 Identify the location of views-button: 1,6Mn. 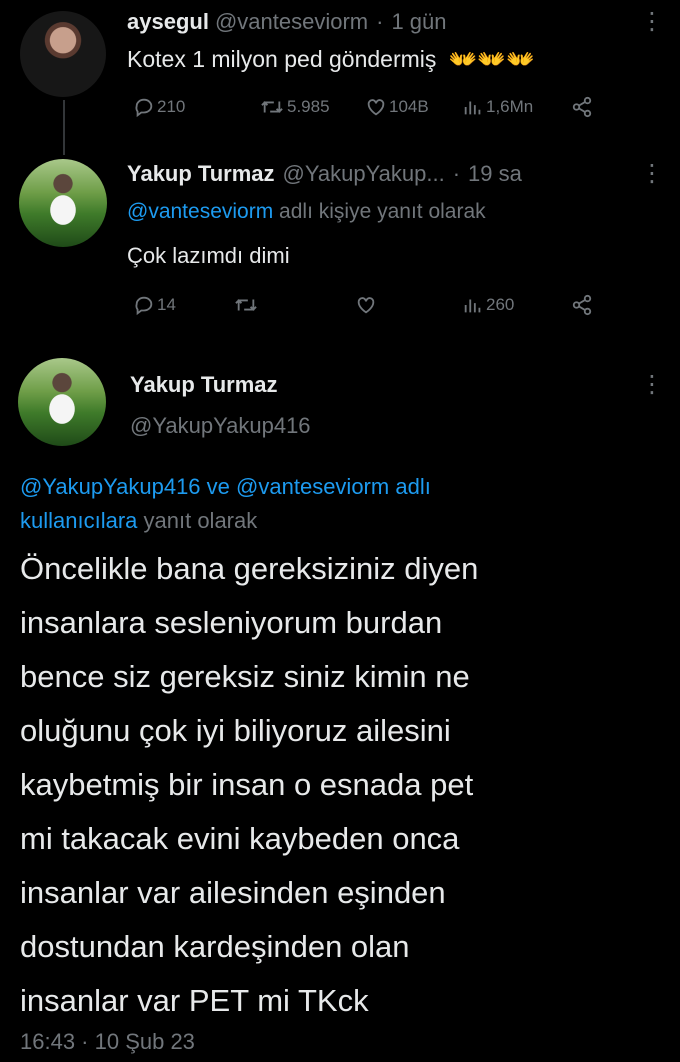
(497, 107).